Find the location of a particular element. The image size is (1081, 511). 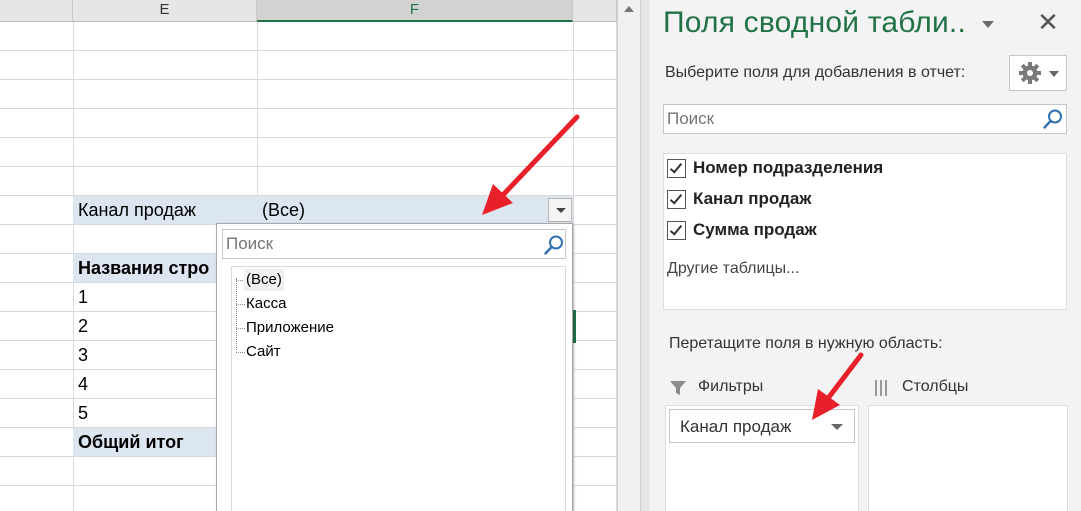

pane-subtitle: Выберите поля для добавления в отчет: is located at coordinates (815, 72).